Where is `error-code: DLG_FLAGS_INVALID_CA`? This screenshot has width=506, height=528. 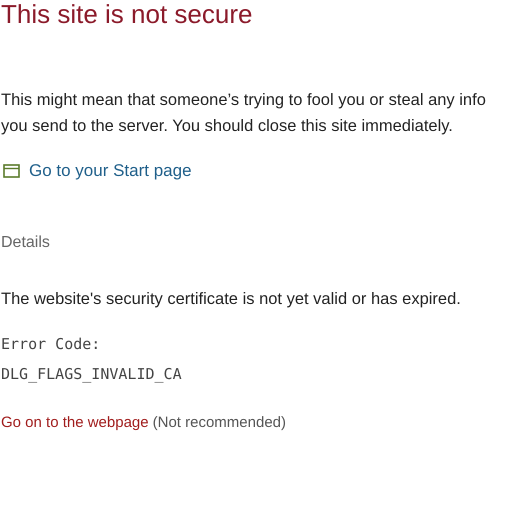 error-code: DLG_FLAGS_INVALID_CA is located at coordinates (92, 374).